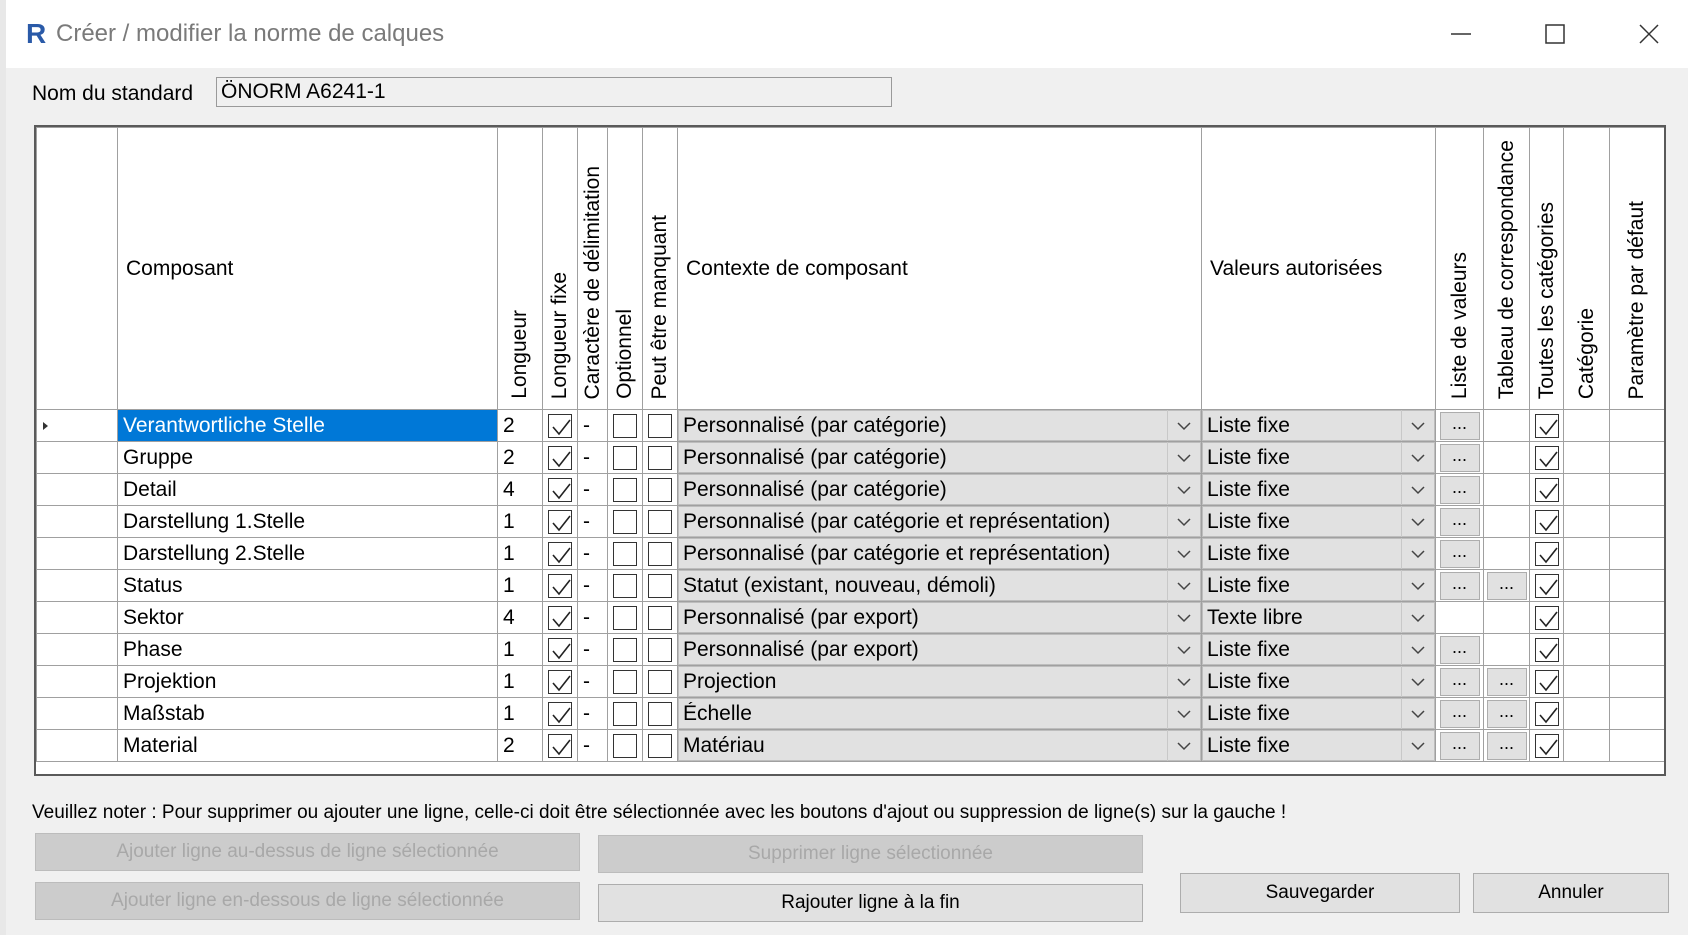 Image resolution: width=1688 pixels, height=935 pixels. Describe the element at coordinates (1461, 34) in the screenshot. I see `minimize-button` at that location.